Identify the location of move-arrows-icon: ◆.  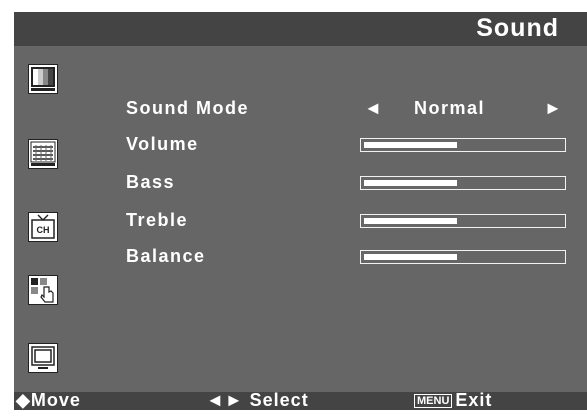
(23, 400).